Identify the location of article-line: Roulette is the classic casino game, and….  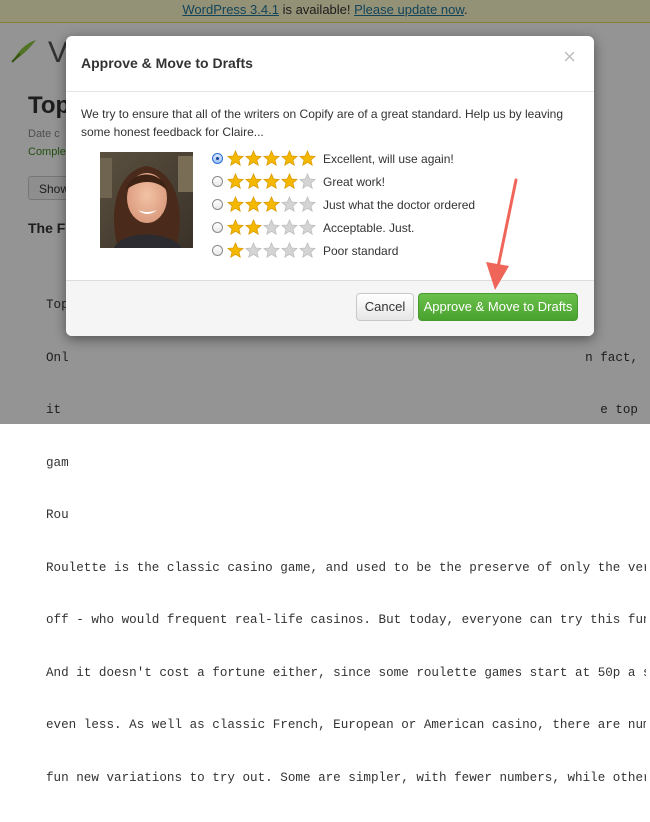
(346, 567).